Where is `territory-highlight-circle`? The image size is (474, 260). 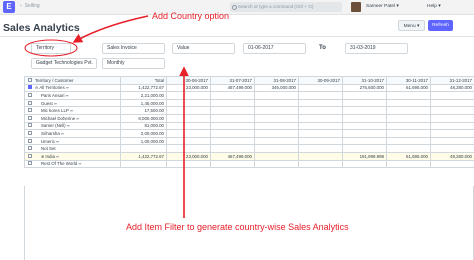 territory-highlight-circle is located at coordinates (51, 48).